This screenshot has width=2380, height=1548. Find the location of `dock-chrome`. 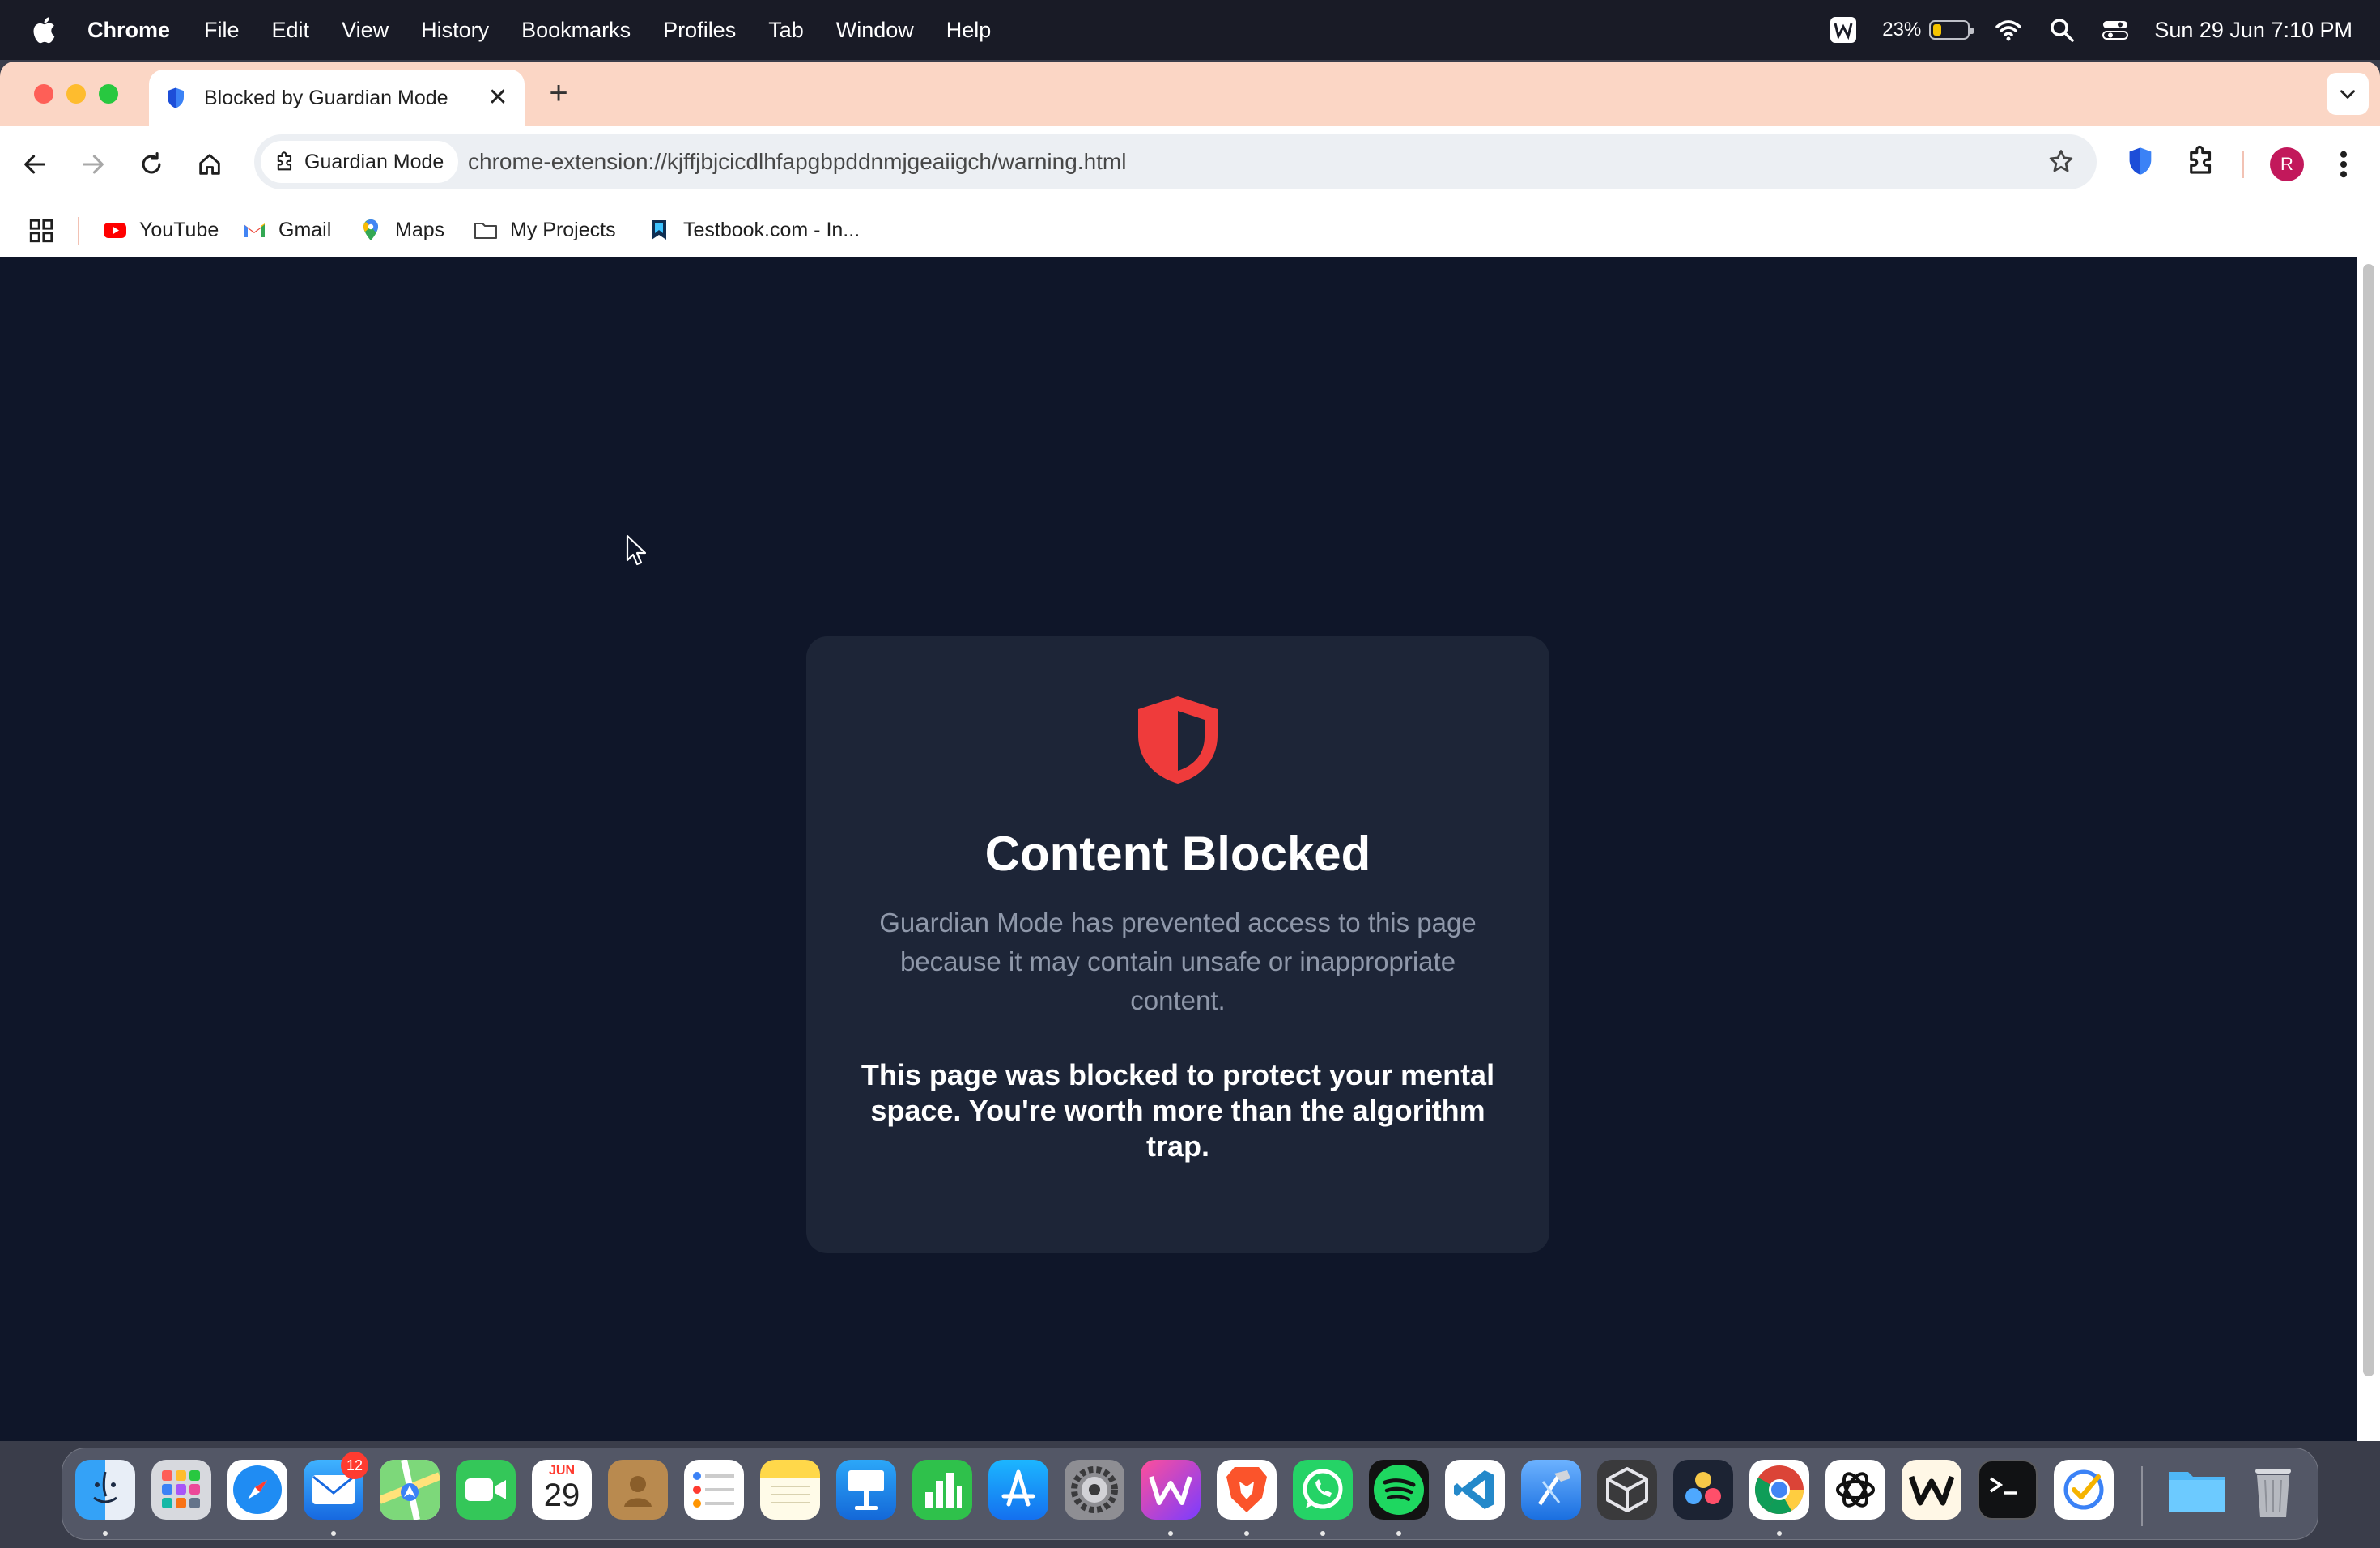

dock-chrome is located at coordinates (1779, 1490).